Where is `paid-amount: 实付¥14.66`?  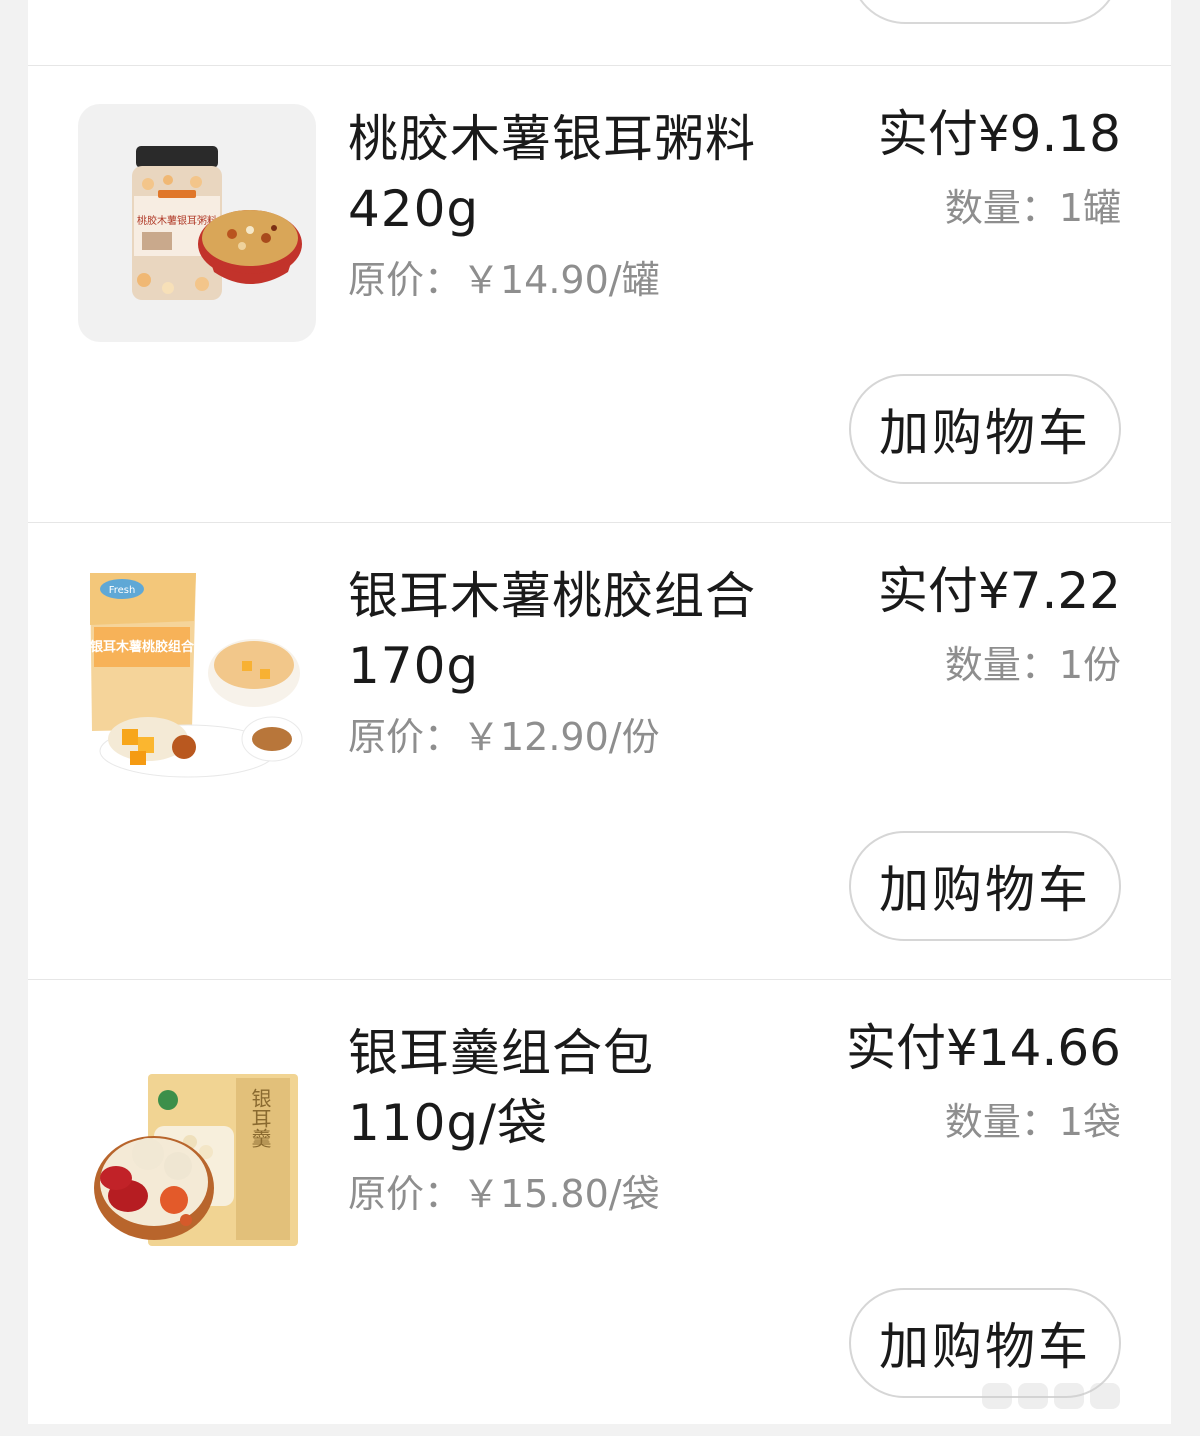 paid-amount: 实付¥14.66 is located at coordinates (983, 1048).